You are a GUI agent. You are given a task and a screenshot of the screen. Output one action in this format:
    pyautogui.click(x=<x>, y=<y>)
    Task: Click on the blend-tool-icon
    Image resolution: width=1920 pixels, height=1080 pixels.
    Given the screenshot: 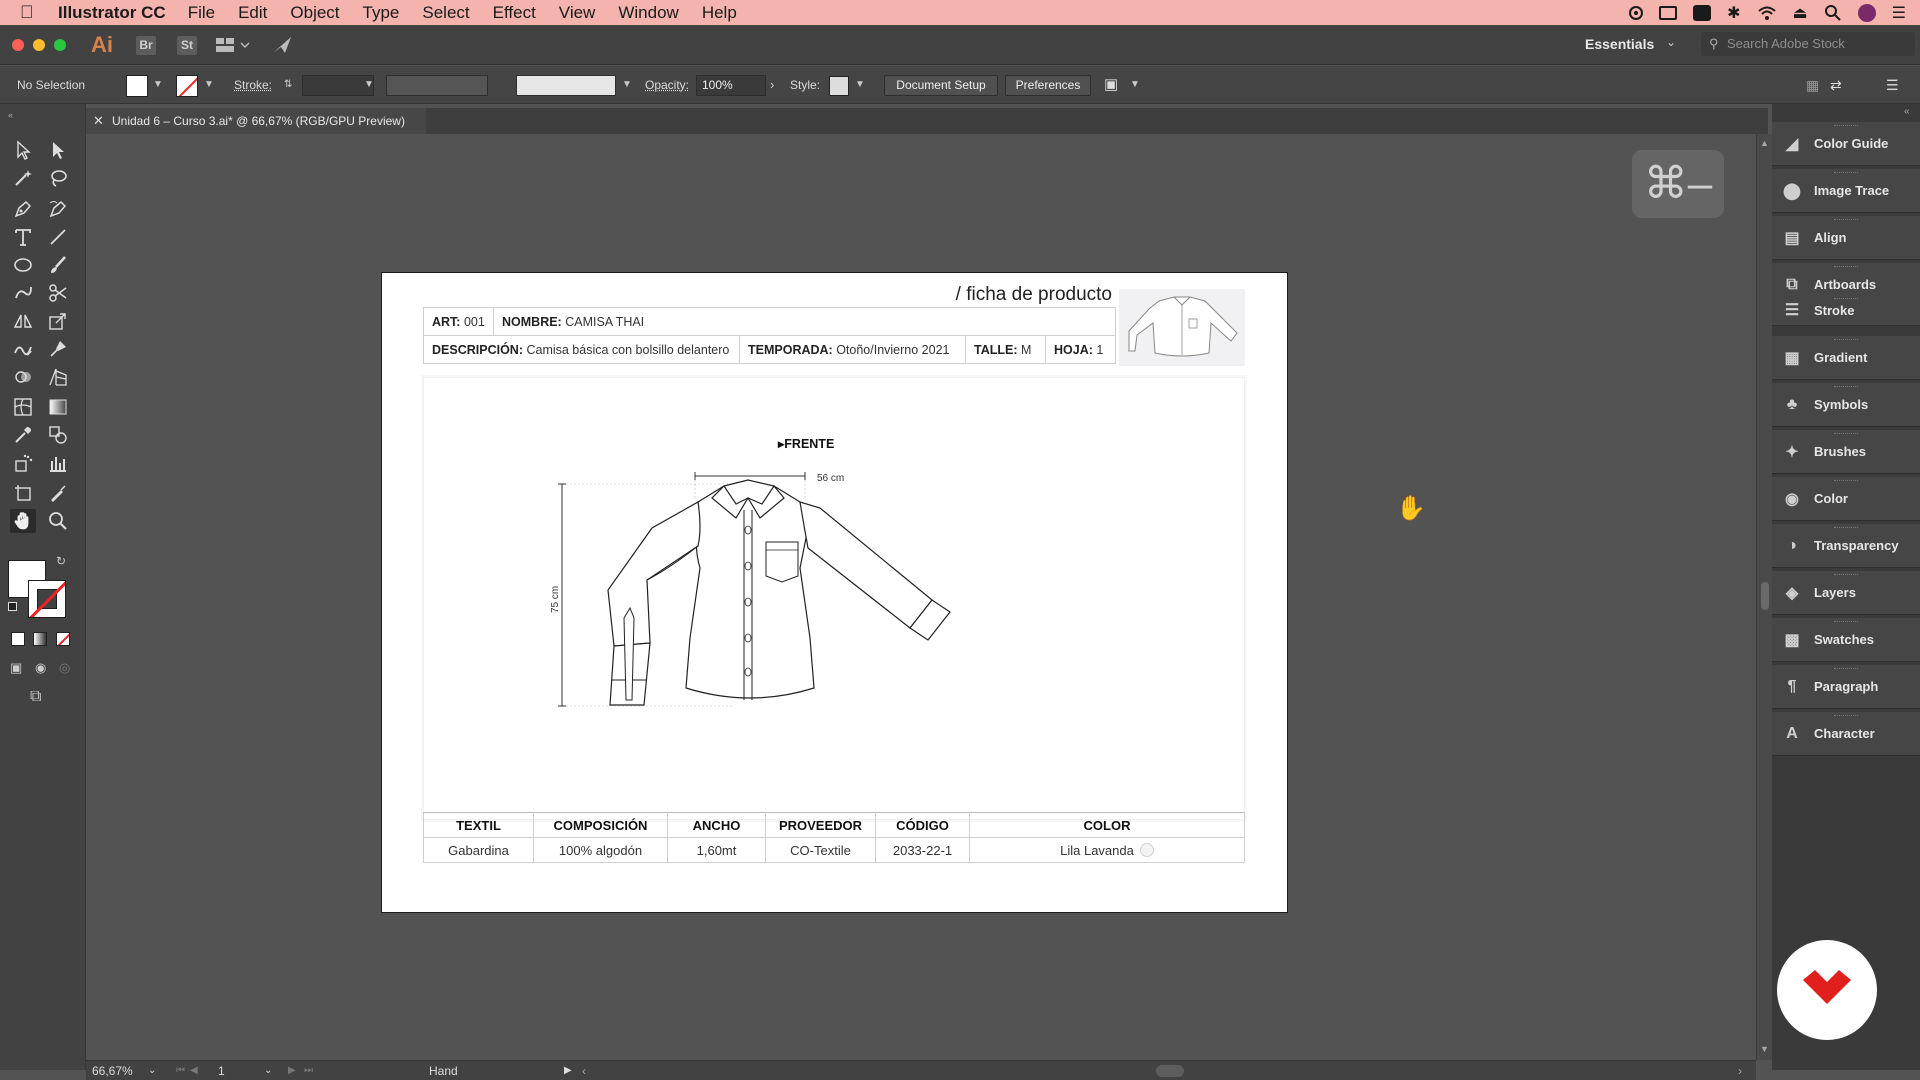 What is the action you would take?
    pyautogui.click(x=58, y=435)
    